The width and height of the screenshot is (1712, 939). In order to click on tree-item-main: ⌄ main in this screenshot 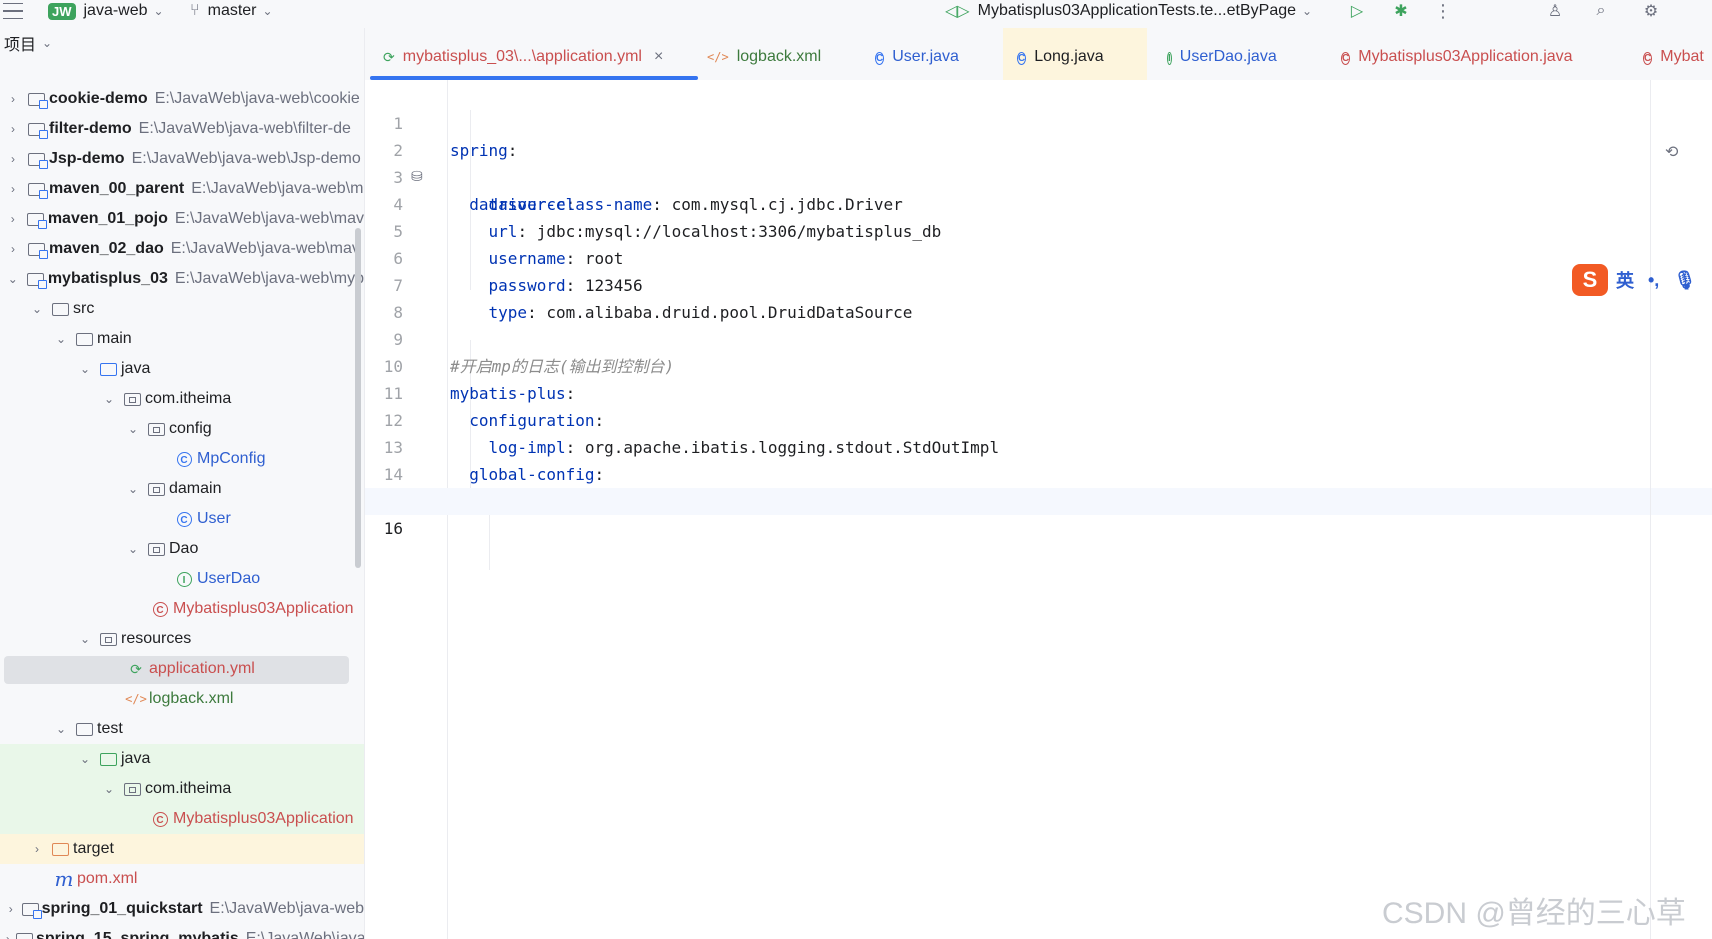, I will do `click(182, 339)`.